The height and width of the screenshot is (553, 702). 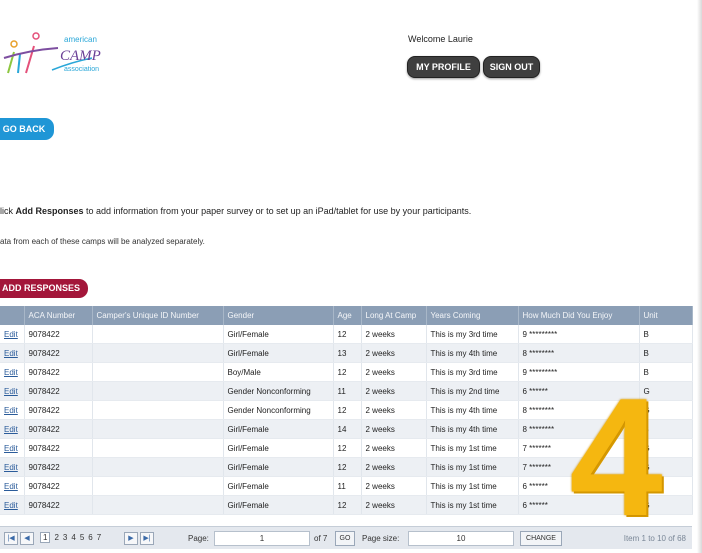 I want to click on welcome-text: Welcome Laurie, so click(x=440, y=39).